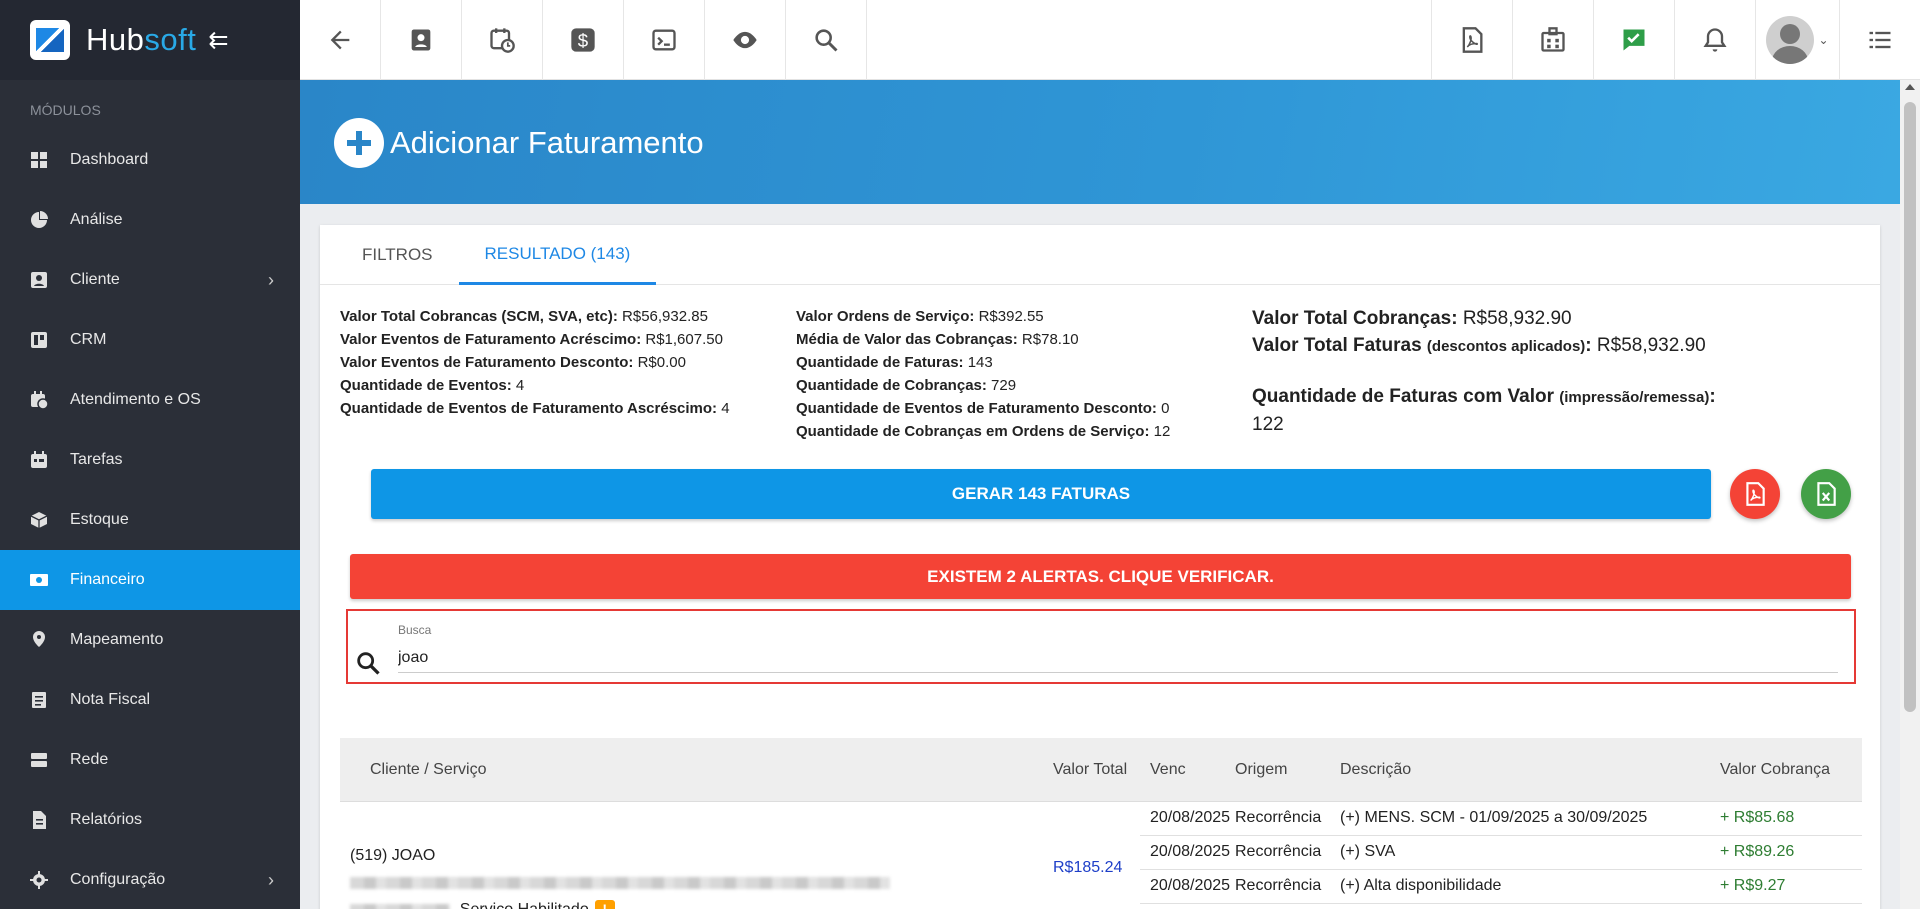  Describe the element at coordinates (150, 520) in the screenshot. I see `sidebar-item-estoque: Estoque` at that location.